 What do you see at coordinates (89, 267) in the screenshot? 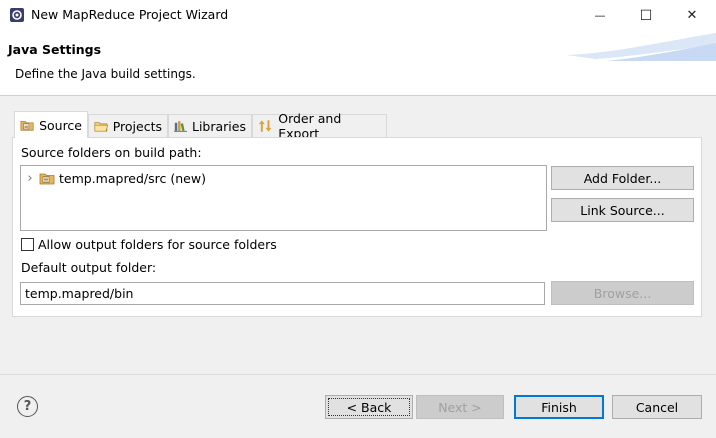
I see `default-output-label: Default output folder:` at bounding box center [89, 267].